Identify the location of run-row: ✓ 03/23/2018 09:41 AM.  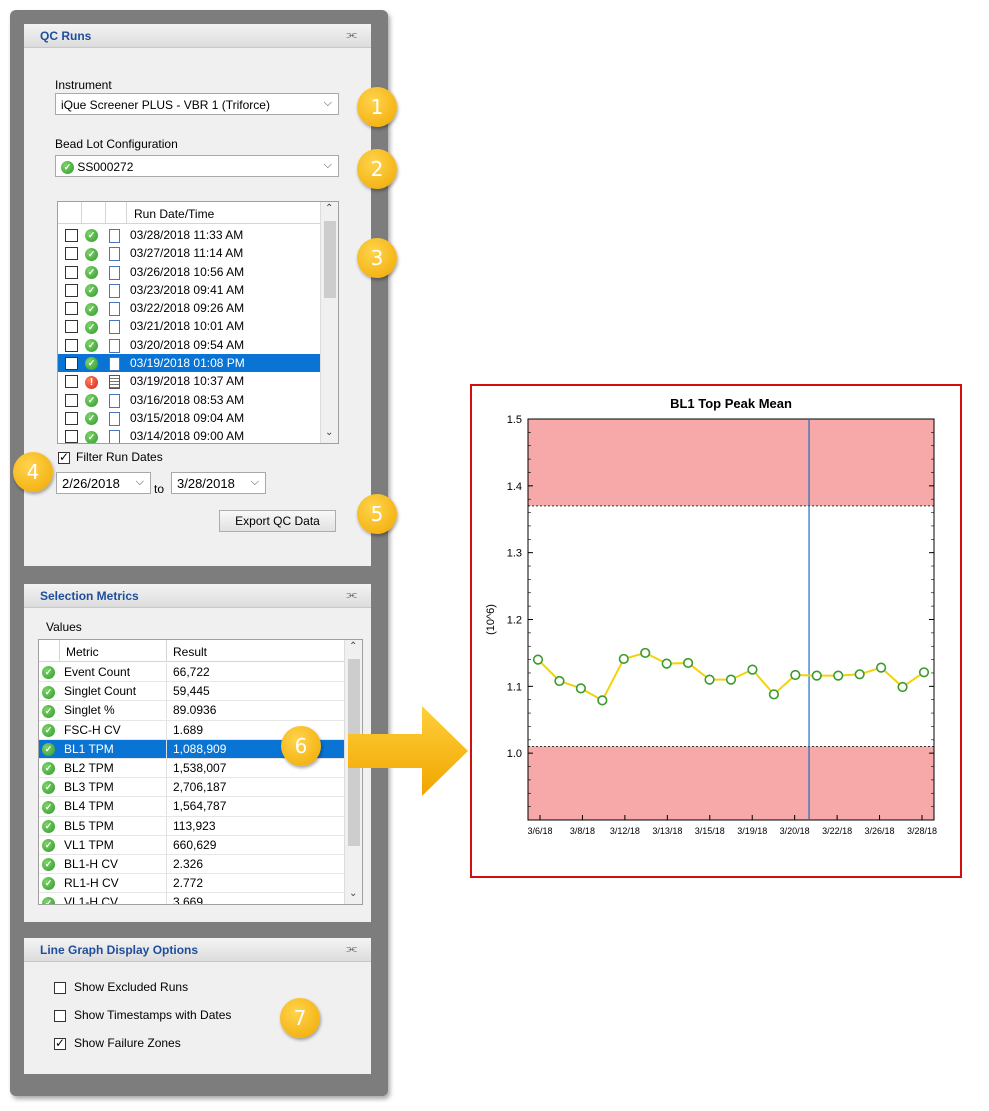
(189, 290).